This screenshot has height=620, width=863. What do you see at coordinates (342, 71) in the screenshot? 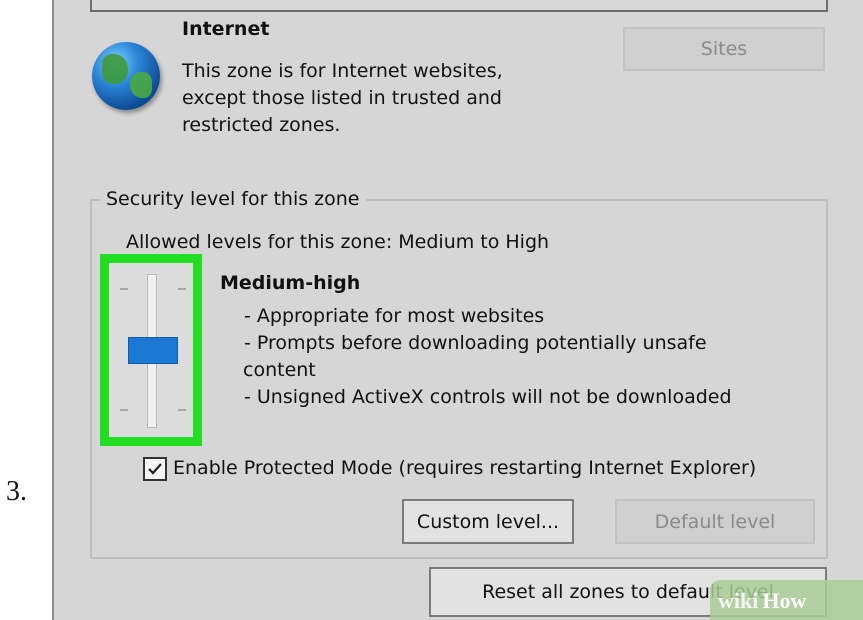
I see `zone-description-line: This zone is for Internet websites,` at bounding box center [342, 71].